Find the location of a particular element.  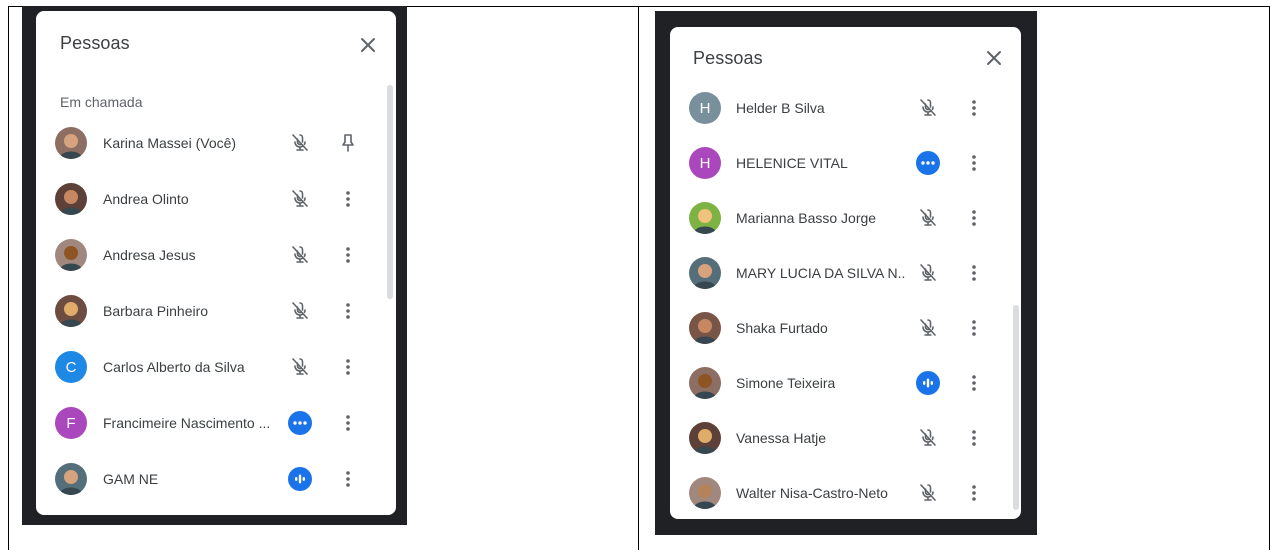

participant-name: Simone Teixeira is located at coordinates (786, 383).